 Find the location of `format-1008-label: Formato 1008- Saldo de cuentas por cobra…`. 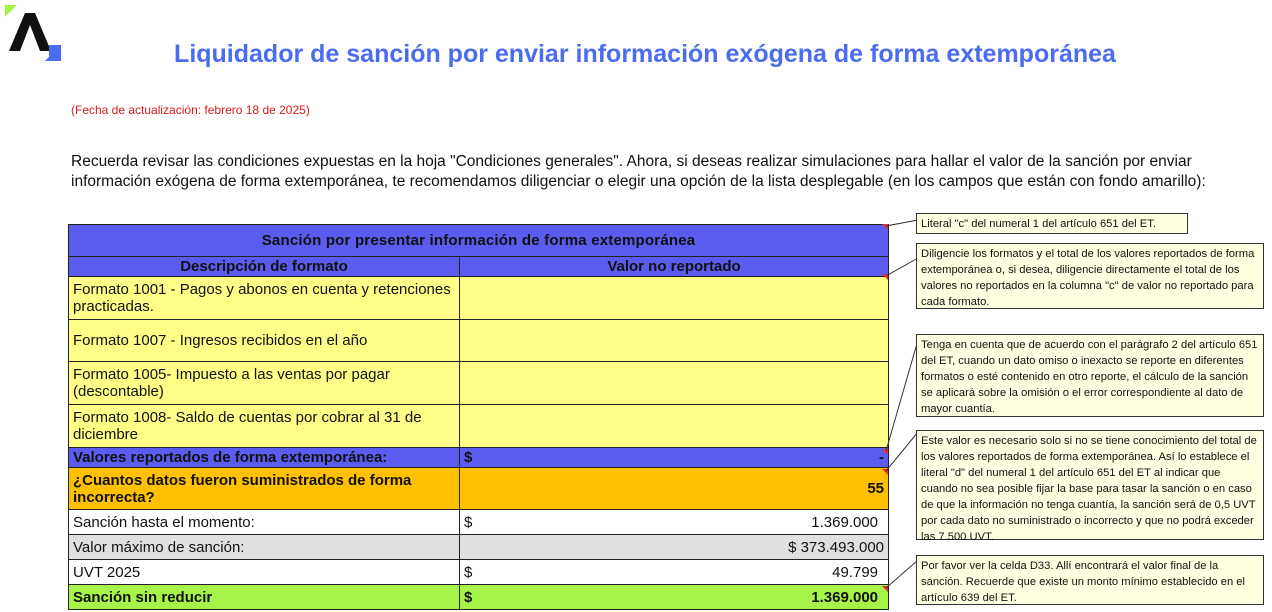

format-1008-label: Formato 1008- Saldo de cuentas por cobra… is located at coordinates (264, 426).